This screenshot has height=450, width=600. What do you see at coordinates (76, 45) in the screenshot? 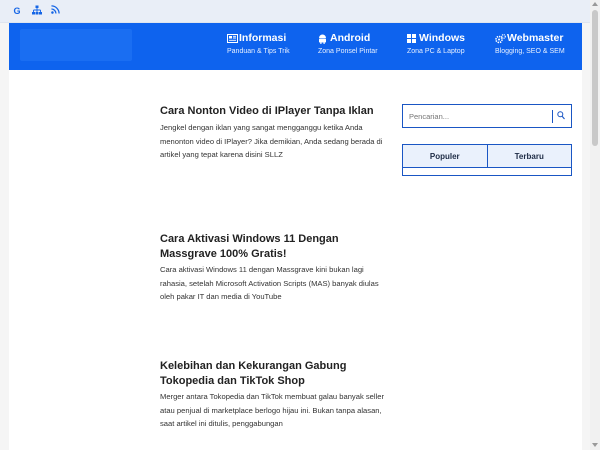
I see `site-logo` at bounding box center [76, 45].